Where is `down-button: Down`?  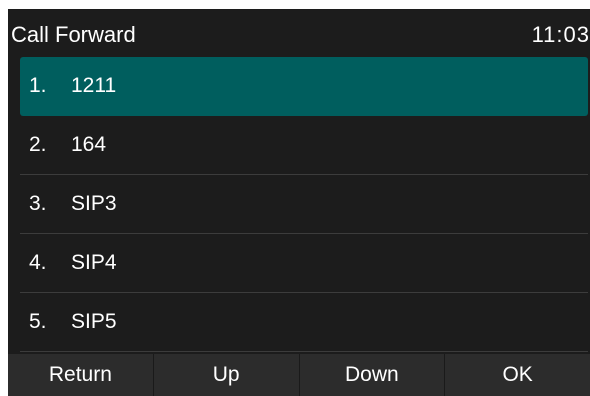 down-button: Down is located at coordinates (373, 375).